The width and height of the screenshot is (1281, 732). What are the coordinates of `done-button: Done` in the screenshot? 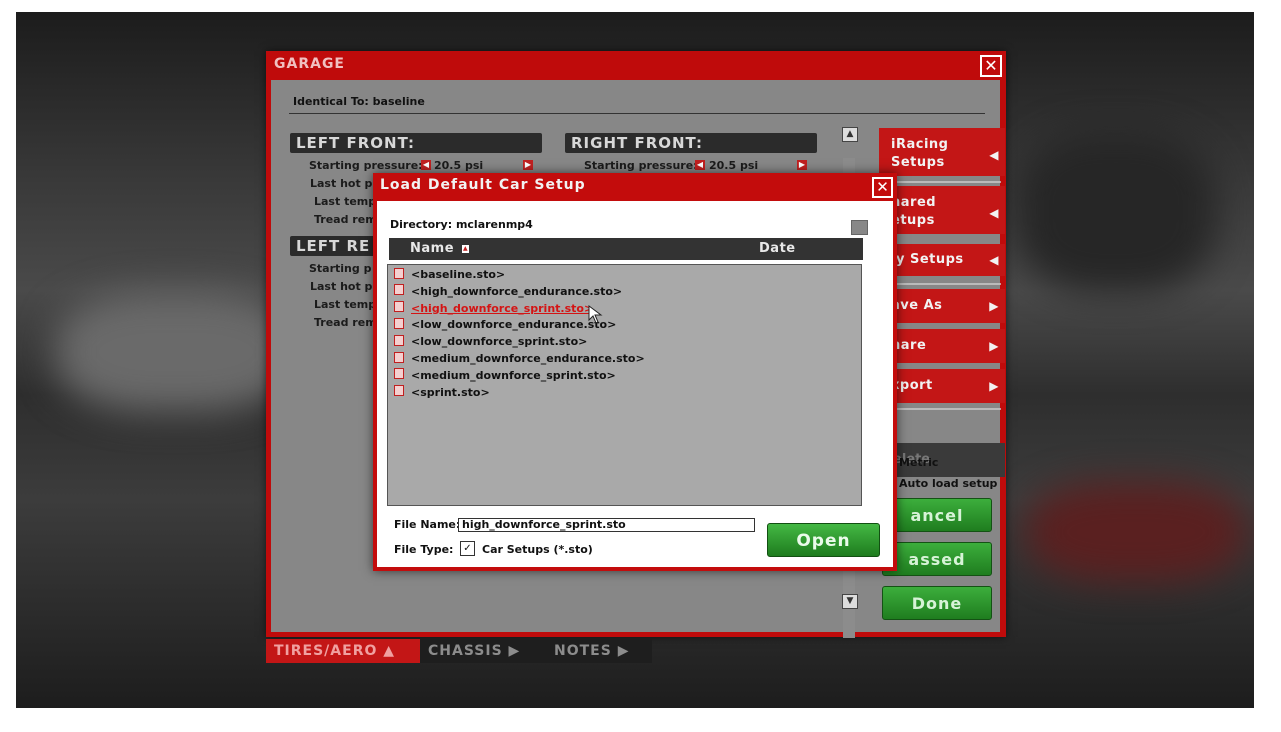 It's located at (937, 603).